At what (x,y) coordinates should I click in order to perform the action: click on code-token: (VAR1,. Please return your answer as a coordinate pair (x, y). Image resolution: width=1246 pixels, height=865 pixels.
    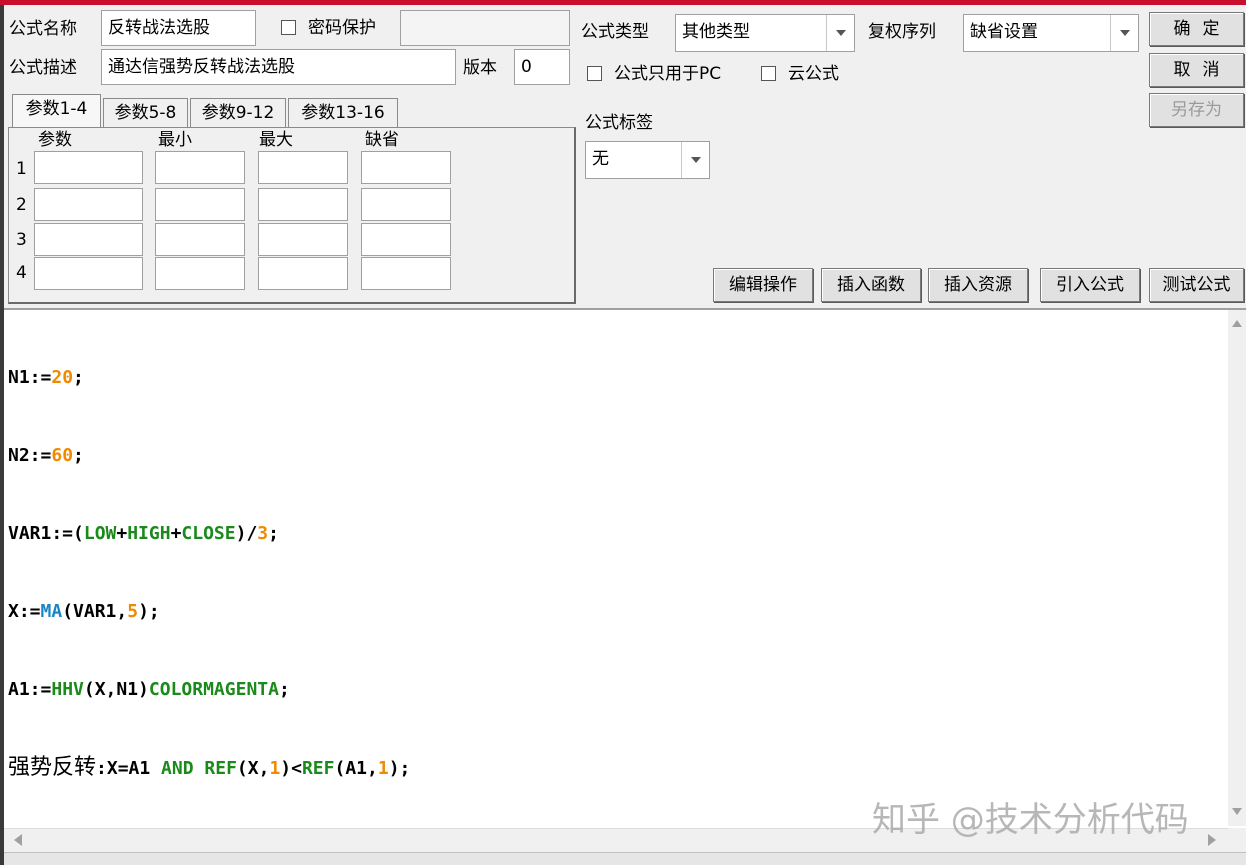
    Looking at the image, I should click on (95, 611).